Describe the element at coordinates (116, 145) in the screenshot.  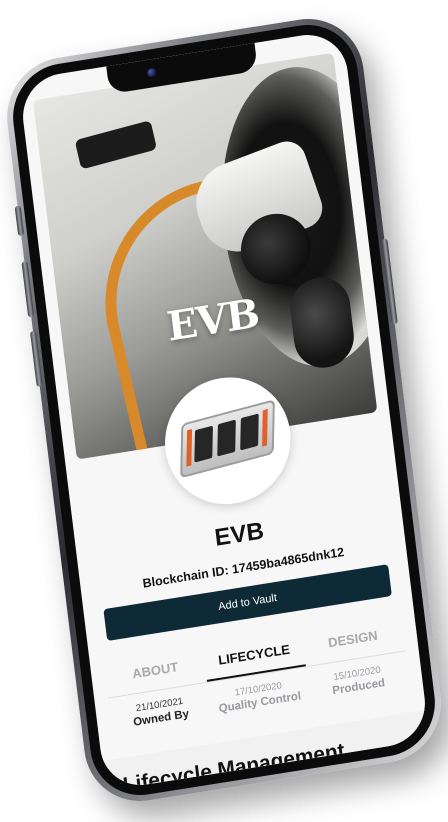
I see `port-cover` at that location.